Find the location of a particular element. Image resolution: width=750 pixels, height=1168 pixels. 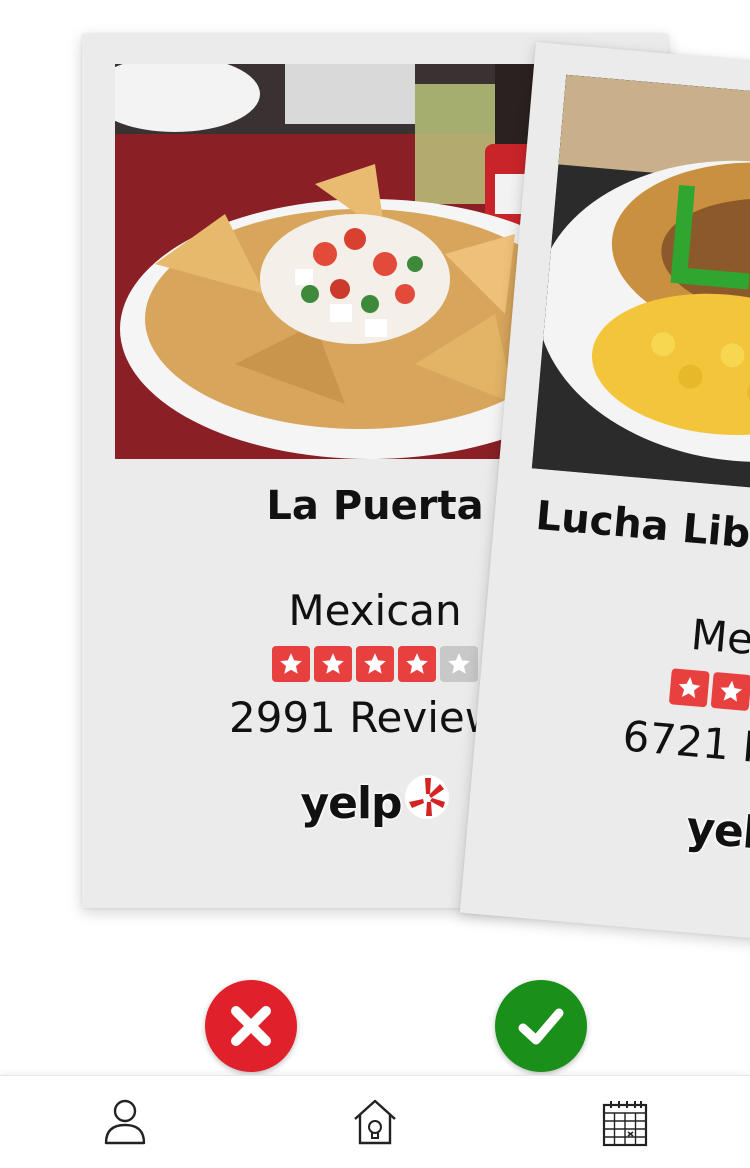

calendar-icon is located at coordinates (625, 1124).